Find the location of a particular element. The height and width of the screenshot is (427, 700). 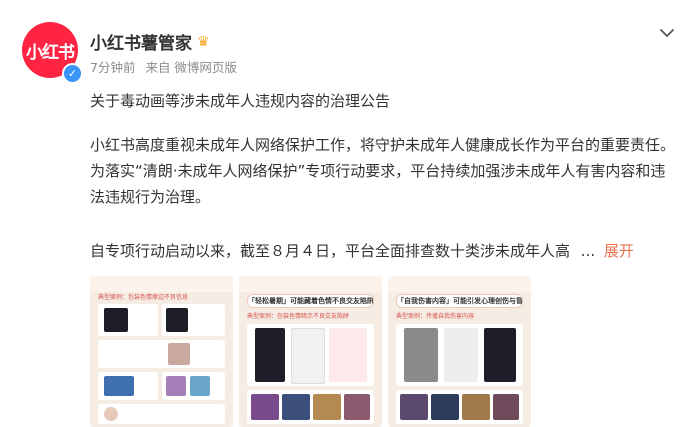

post-headline: 关于毒动画等涉未成年人违规内容的治理公告 is located at coordinates (240, 101).